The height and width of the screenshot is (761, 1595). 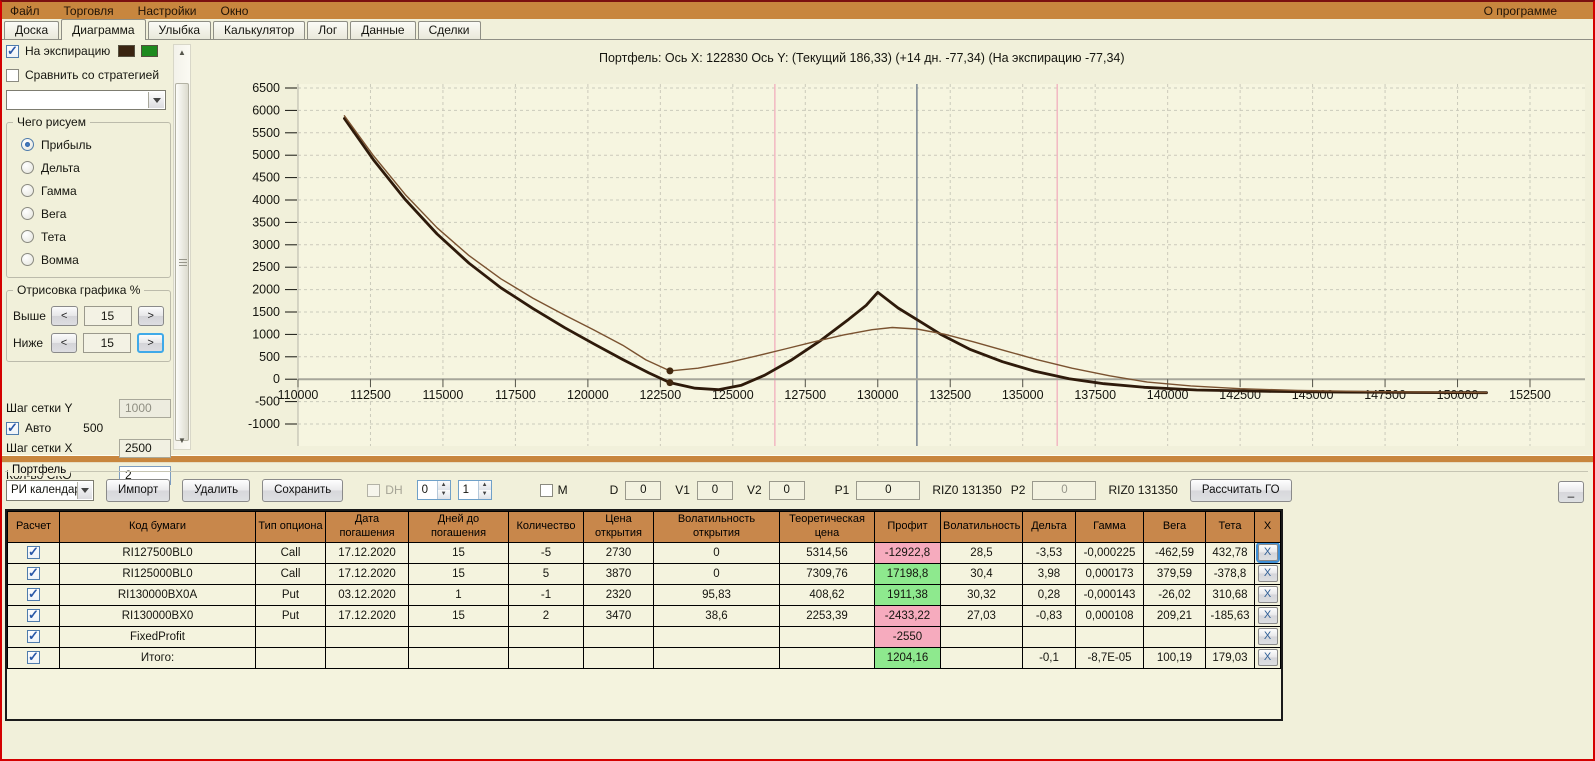 What do you see at coordinates (1174, 657) in the screenshot?
I see `cell-vega: 100,19` at bounding box center [1174, 657].